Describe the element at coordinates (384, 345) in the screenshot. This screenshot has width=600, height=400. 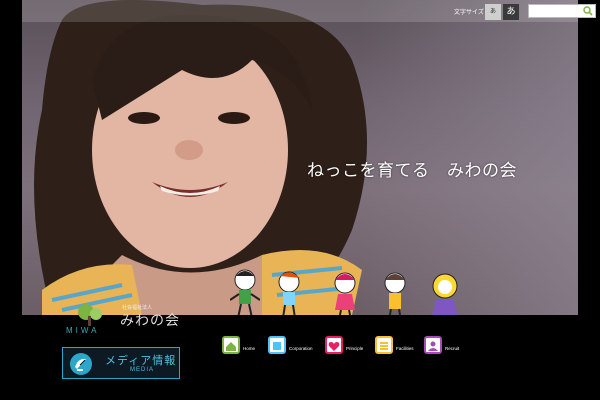
I see `list-icon` at that location.